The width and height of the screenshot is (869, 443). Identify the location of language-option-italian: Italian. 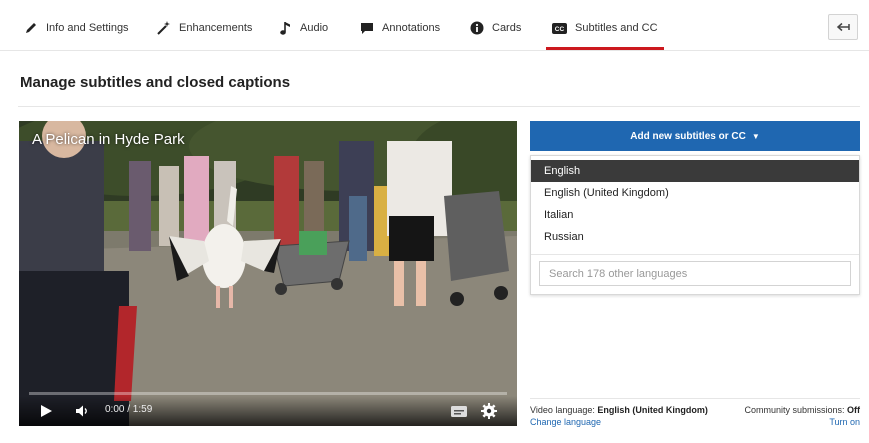
(695, 215).